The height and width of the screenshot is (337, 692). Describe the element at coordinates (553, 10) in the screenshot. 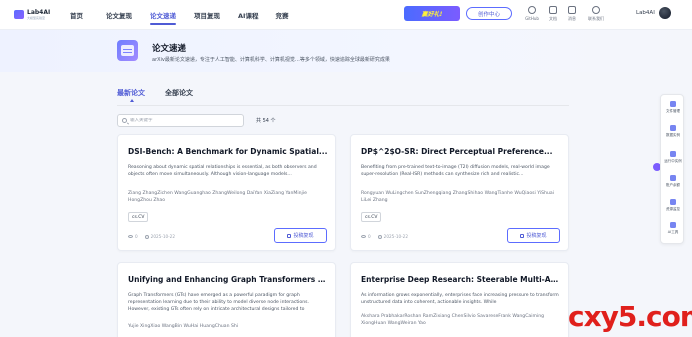

I see `docs-icon` at that location.